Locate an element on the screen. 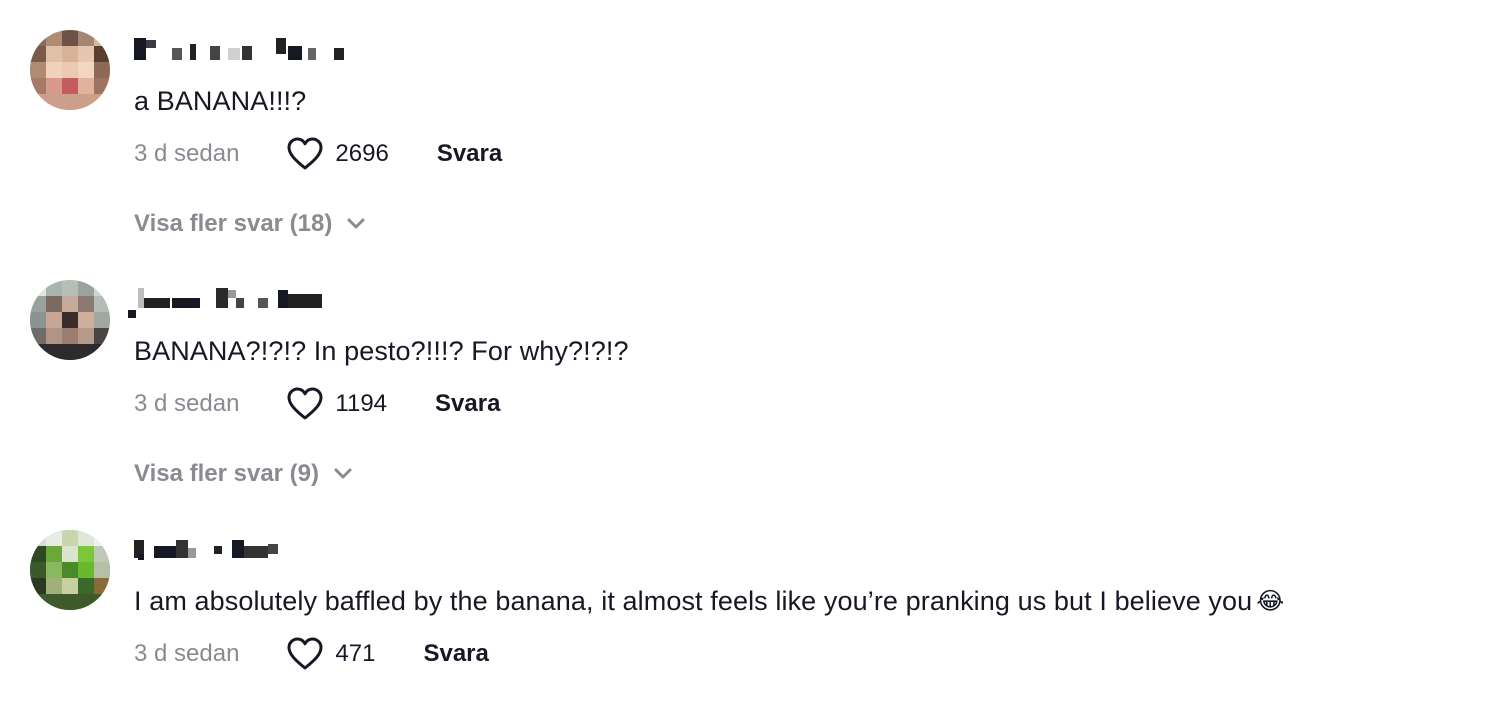 This screenshot has height=706, width=1492. like-button: 1194 is located at coordinates (337, 404).